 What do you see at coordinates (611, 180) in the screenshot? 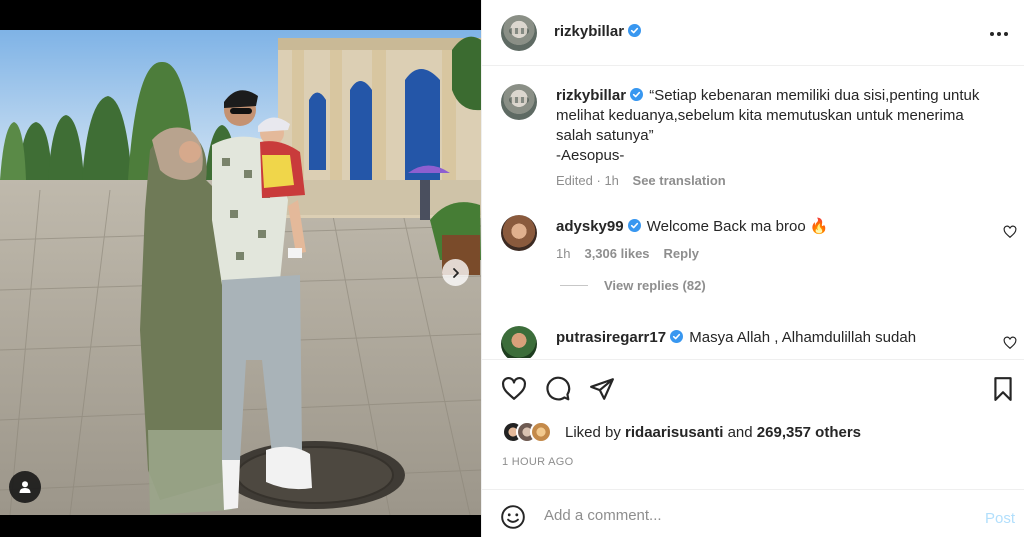
I see `caption-time: 1h` at bounding box center [611, 180].